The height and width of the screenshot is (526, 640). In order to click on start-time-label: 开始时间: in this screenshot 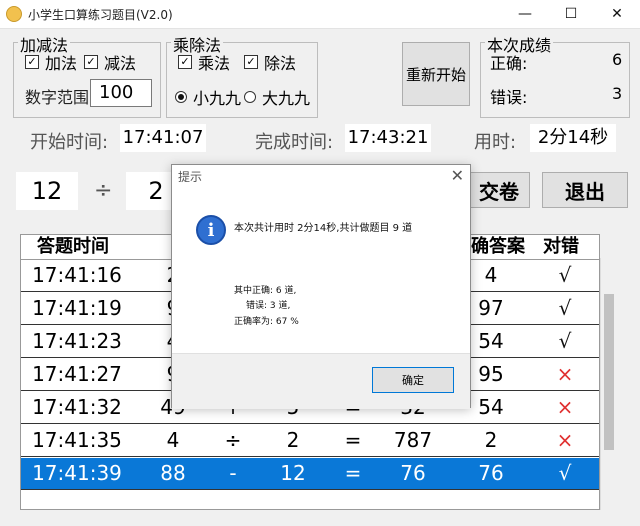, I will do `click(69, 142)`.